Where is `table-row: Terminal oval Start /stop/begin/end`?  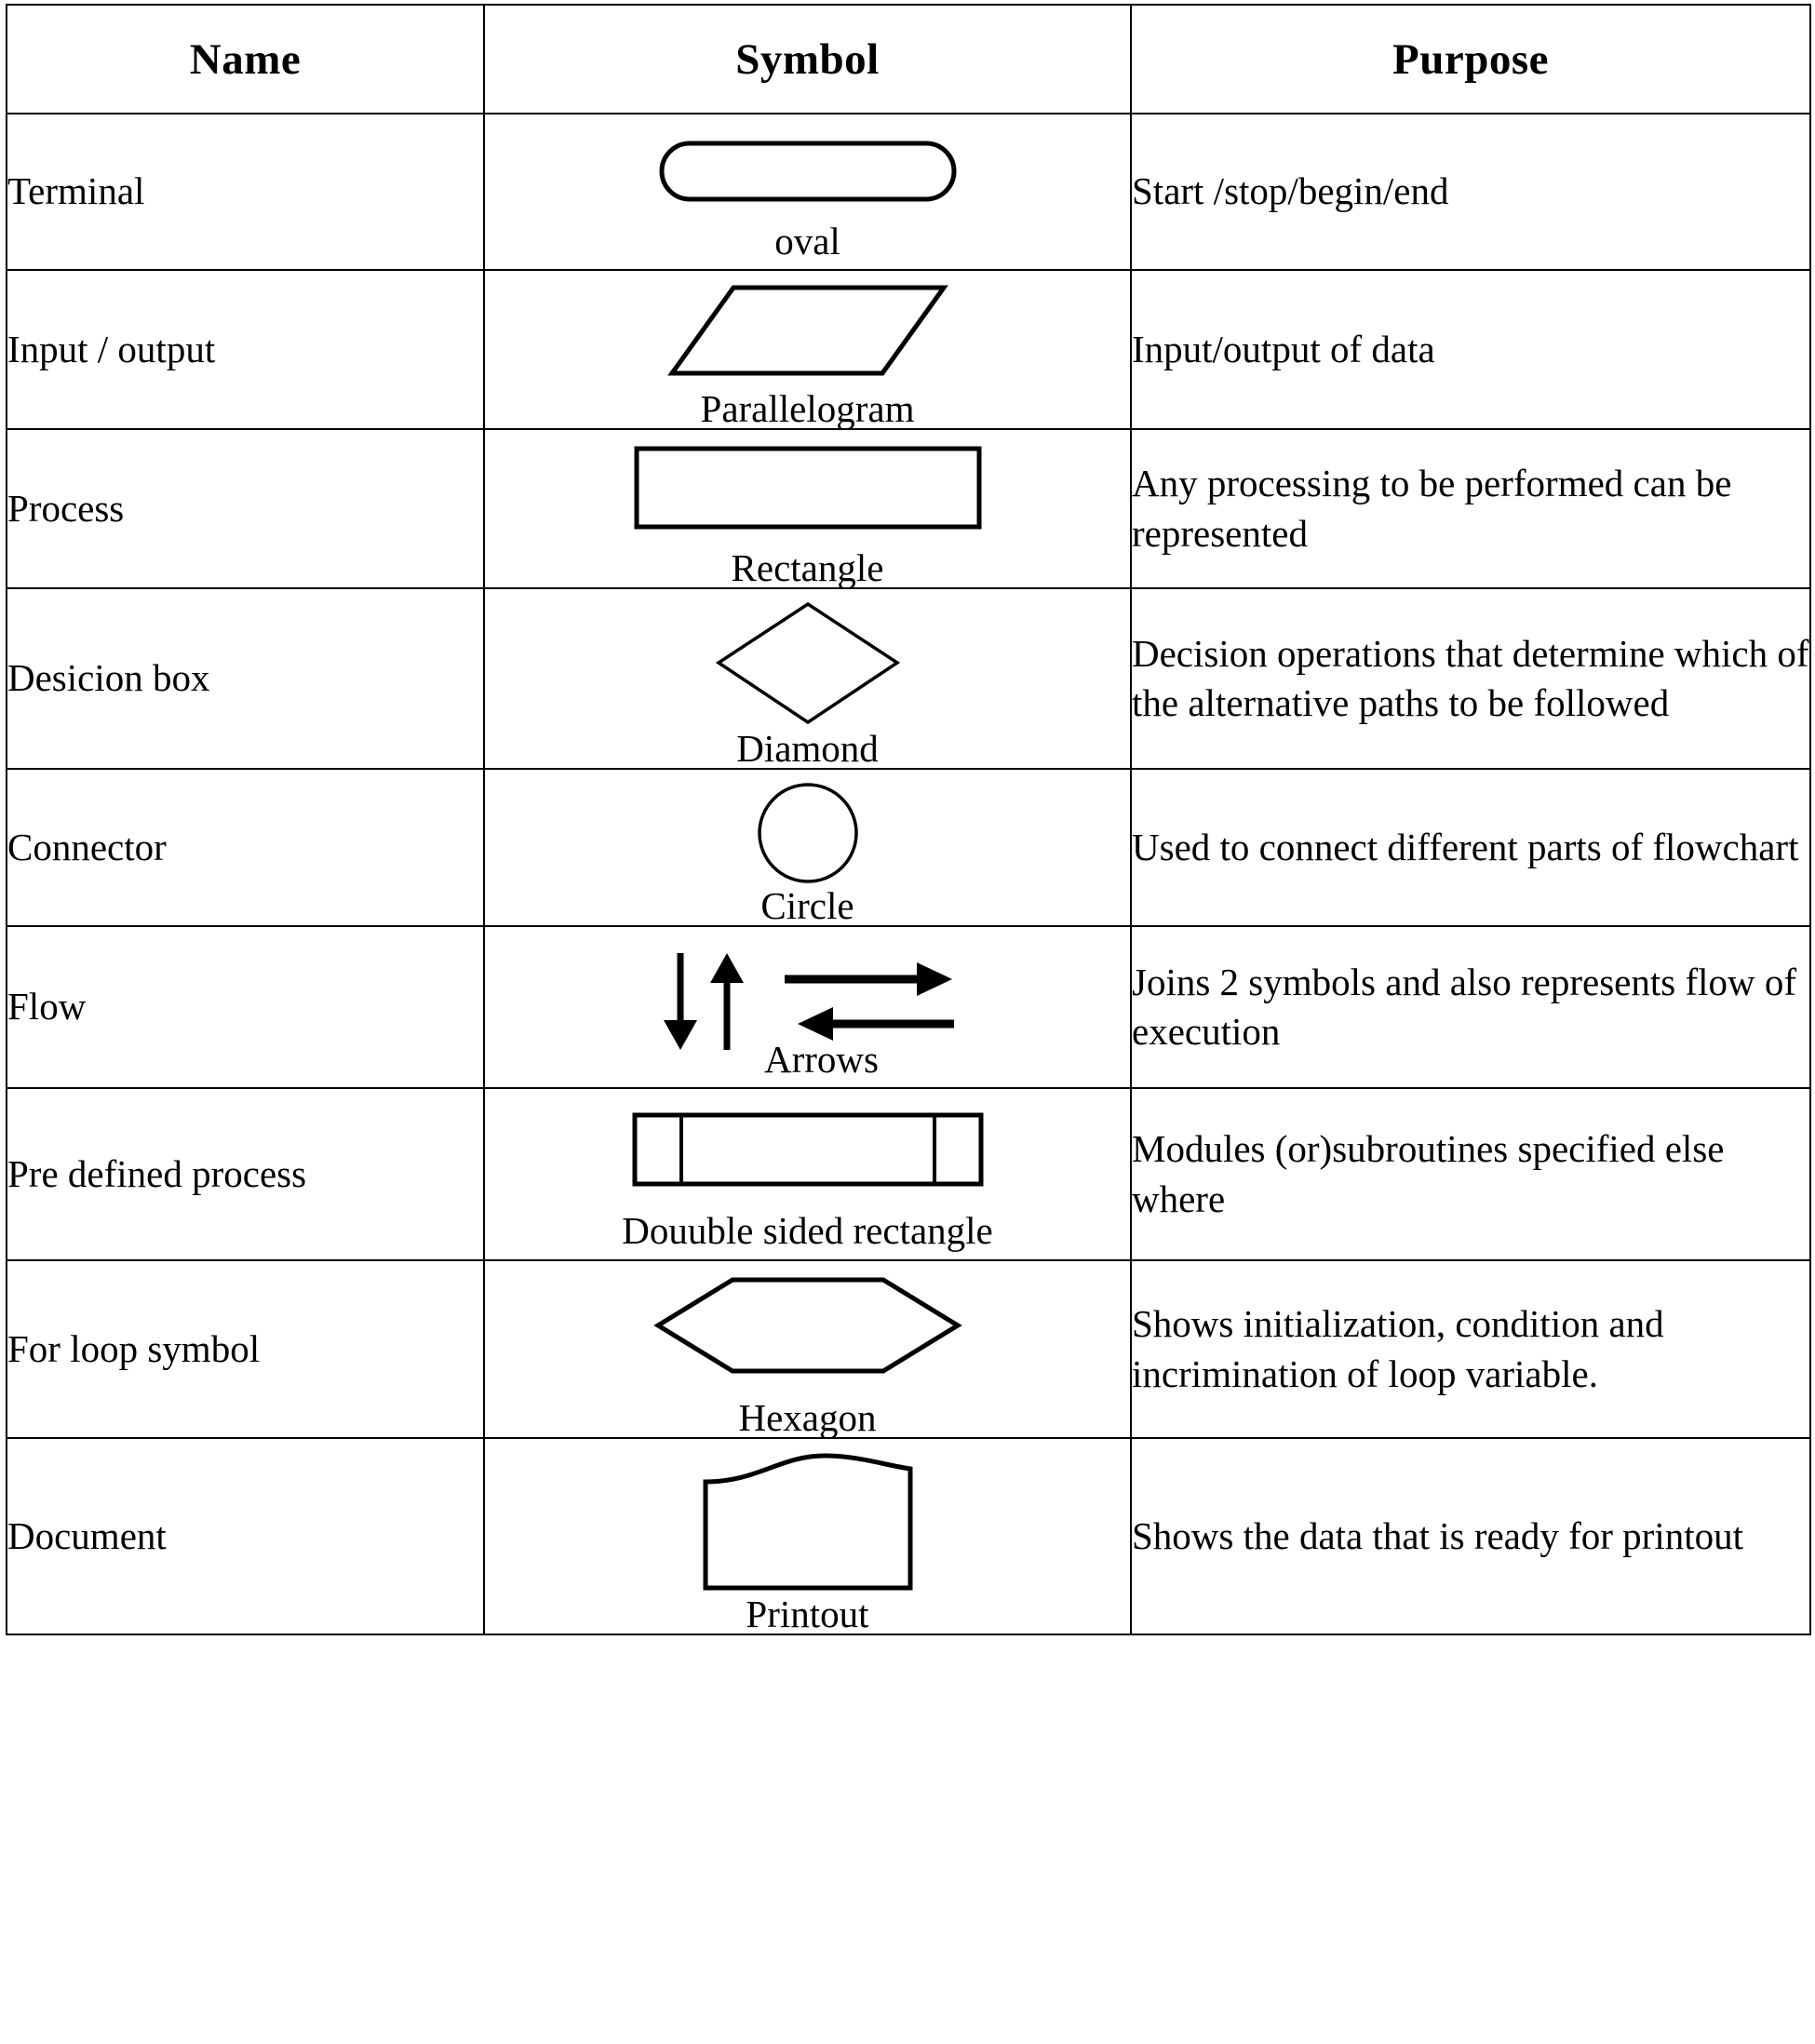
table-row: Terminal oval Start /stop/begin/end is located at coordinates (908, 192).